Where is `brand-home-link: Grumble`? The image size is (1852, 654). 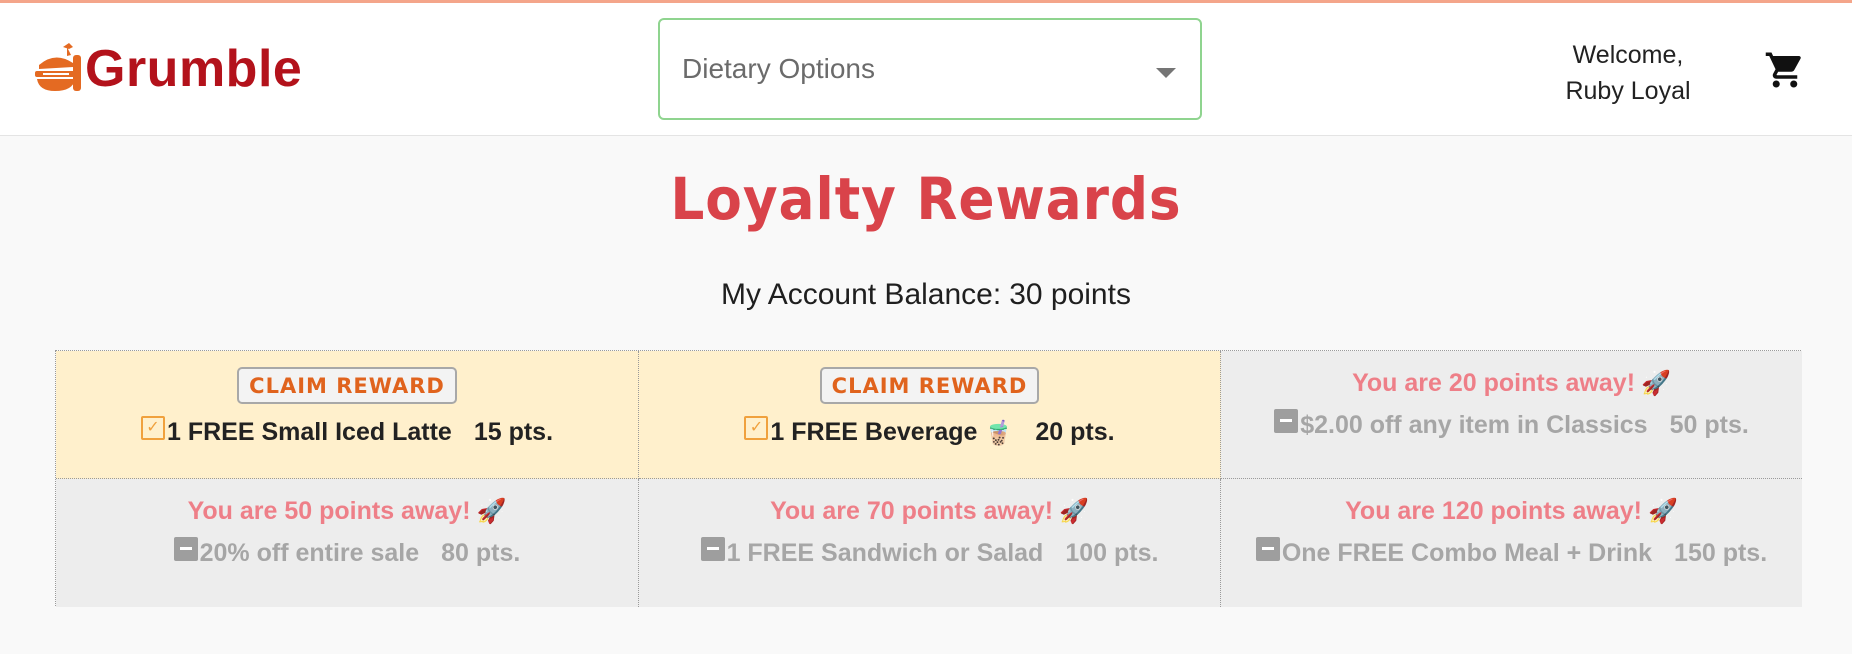 brand-home-link: Grumble is located at coordinates (167, 69).